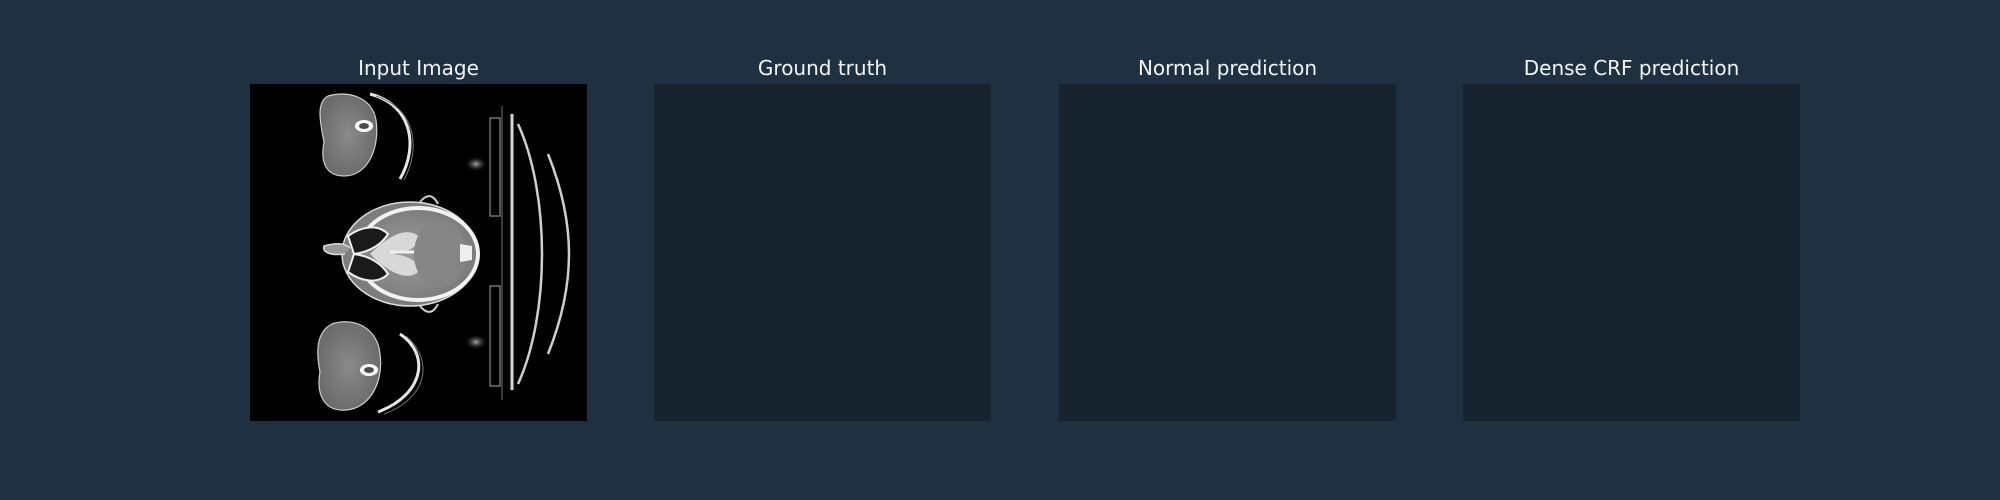 This screenshot has width=2000, height=500. What do you see at coordinates (822, 68) in the screenshot?
I see `panel-title-ground-truth: Ground truth` at bounding box center [822, 68].